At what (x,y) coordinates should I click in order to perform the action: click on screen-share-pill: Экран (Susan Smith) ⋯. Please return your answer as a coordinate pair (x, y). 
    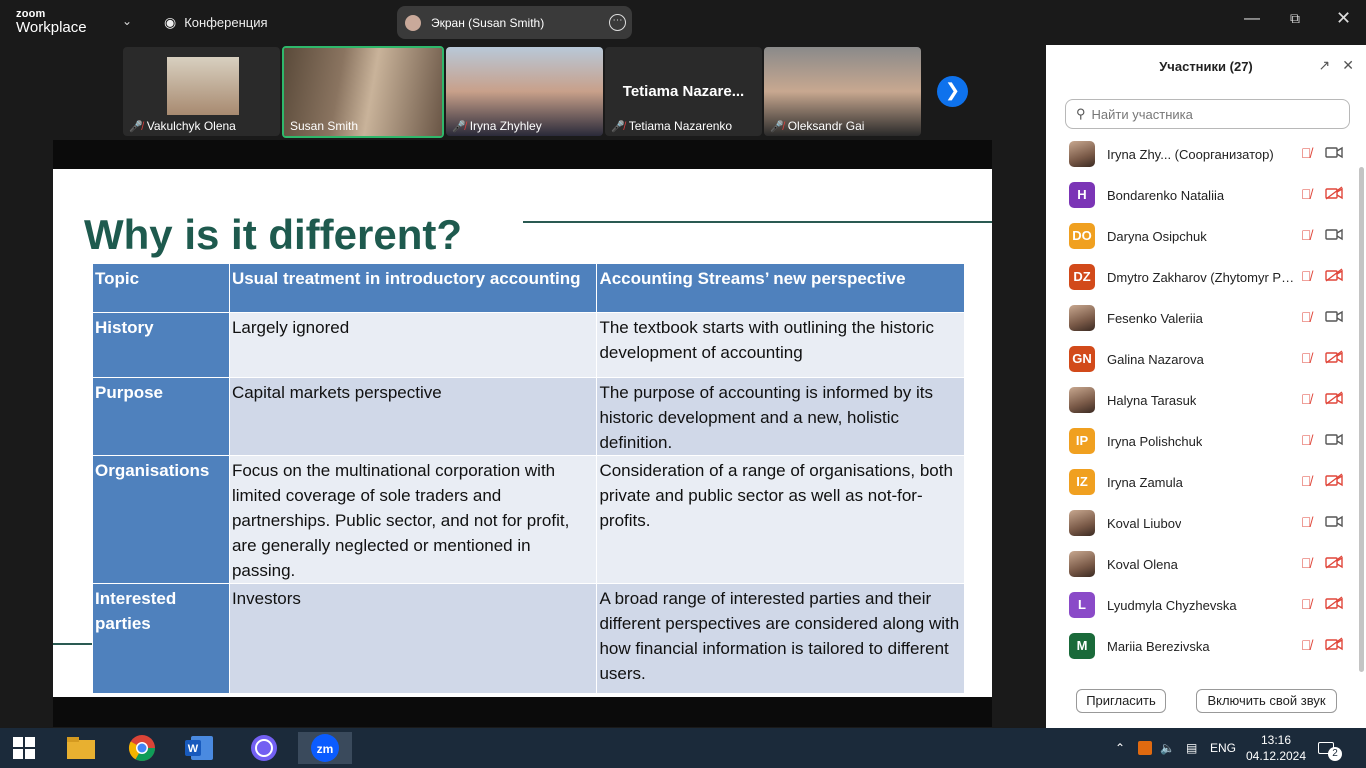
    Looking at the image, I should click on (514, 22).